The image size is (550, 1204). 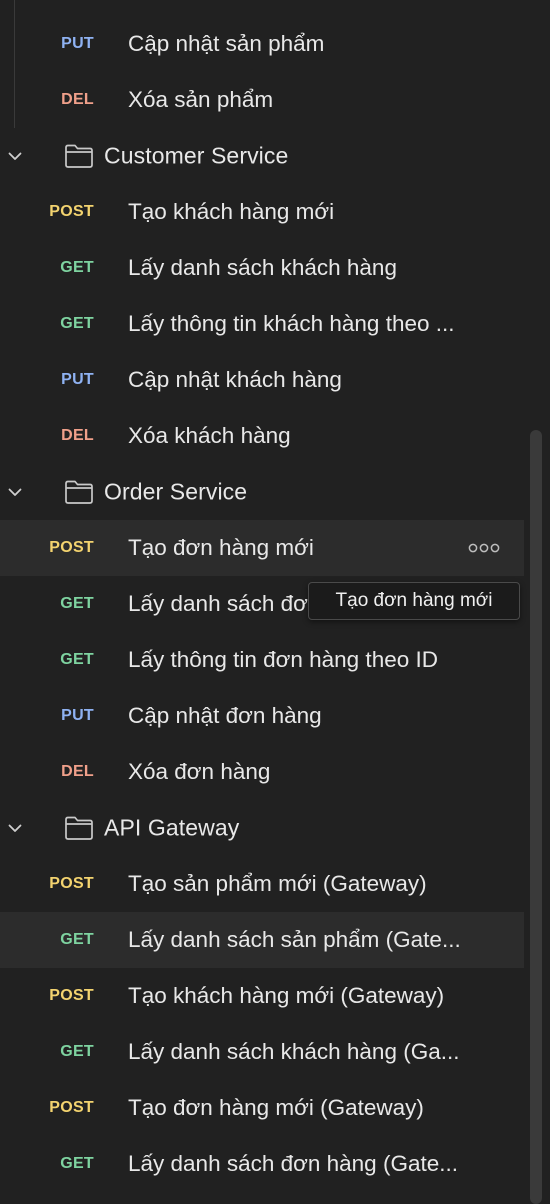 I want to click on more-options-icon, so click(x=484, y=548).